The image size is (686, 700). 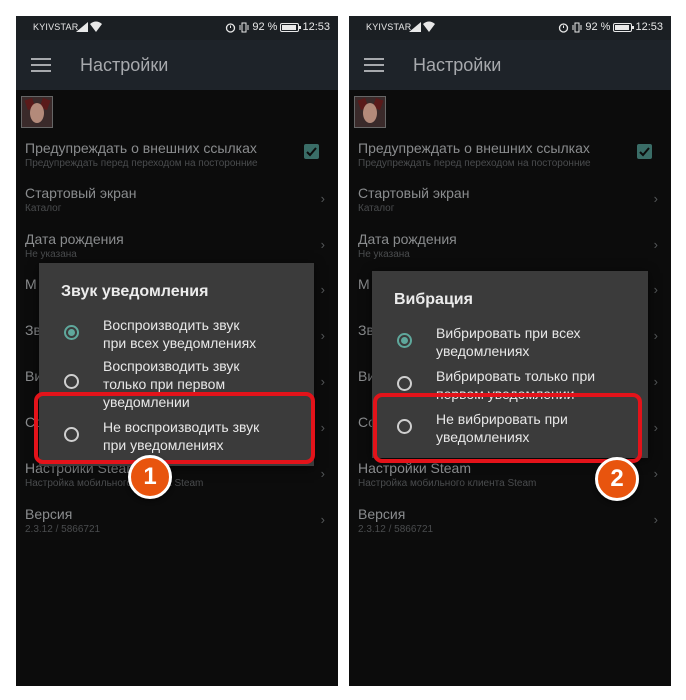 I want to click on step-badge-1: 1, so click(x=150, y=477).